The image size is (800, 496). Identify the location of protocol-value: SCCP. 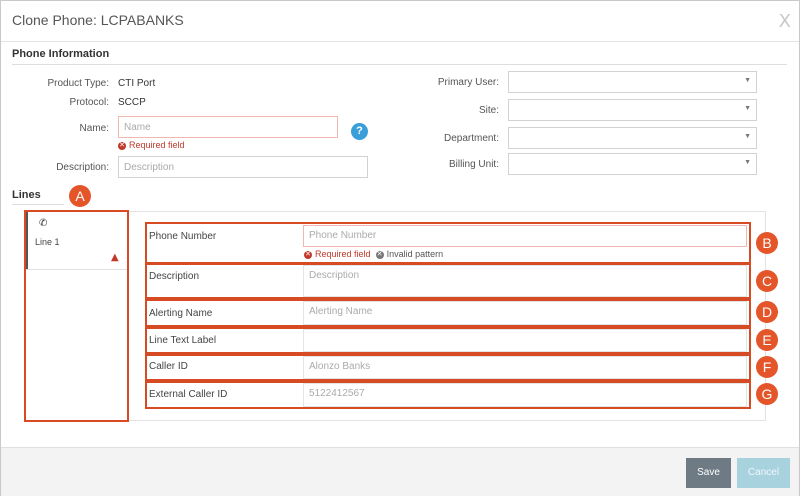
(132, 102).